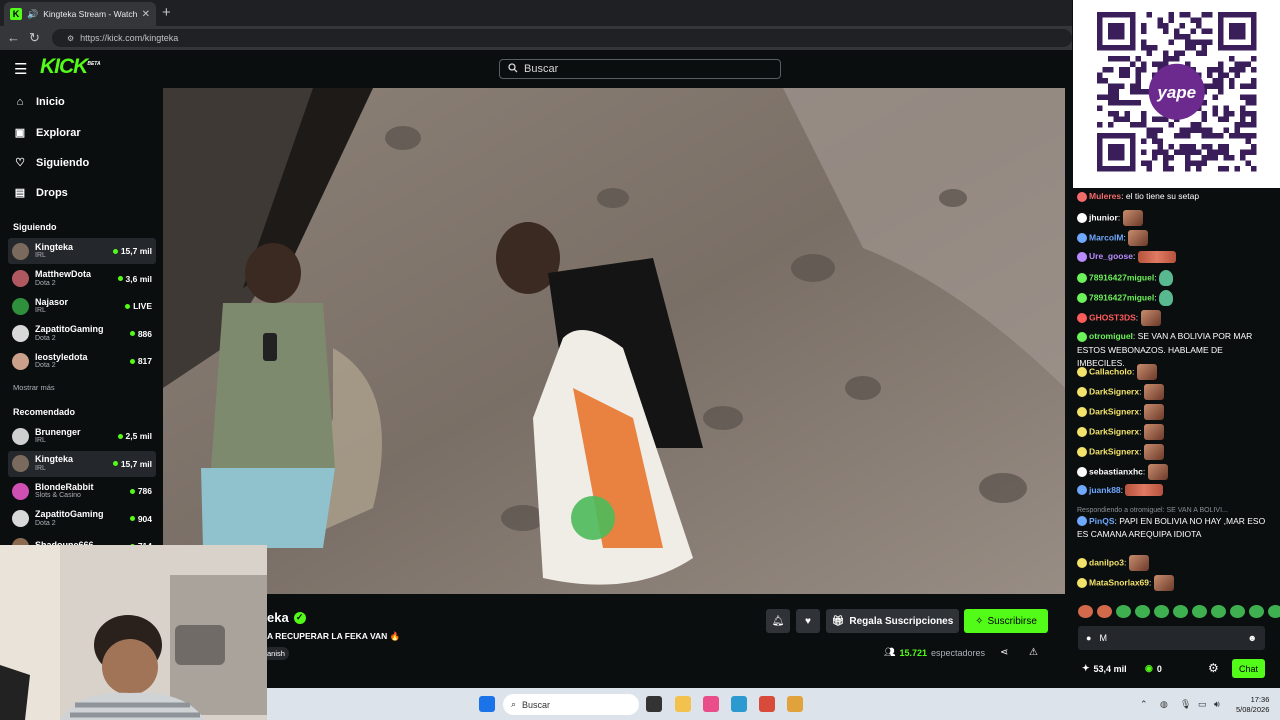 Image resolution: width=1280 pixels, height=720 pixels. I want to click on windows-start-icon, so click(487, 704).